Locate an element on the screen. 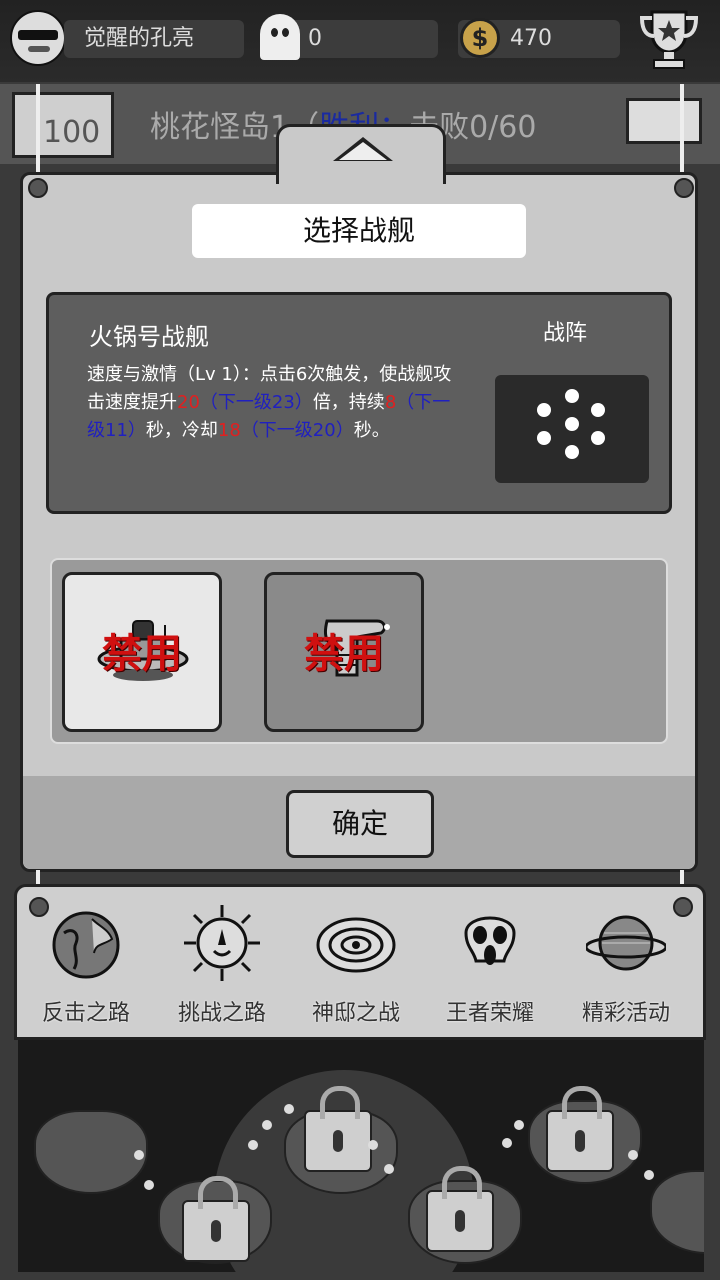  coin-icon: $ is located at coordinates (480, 38).